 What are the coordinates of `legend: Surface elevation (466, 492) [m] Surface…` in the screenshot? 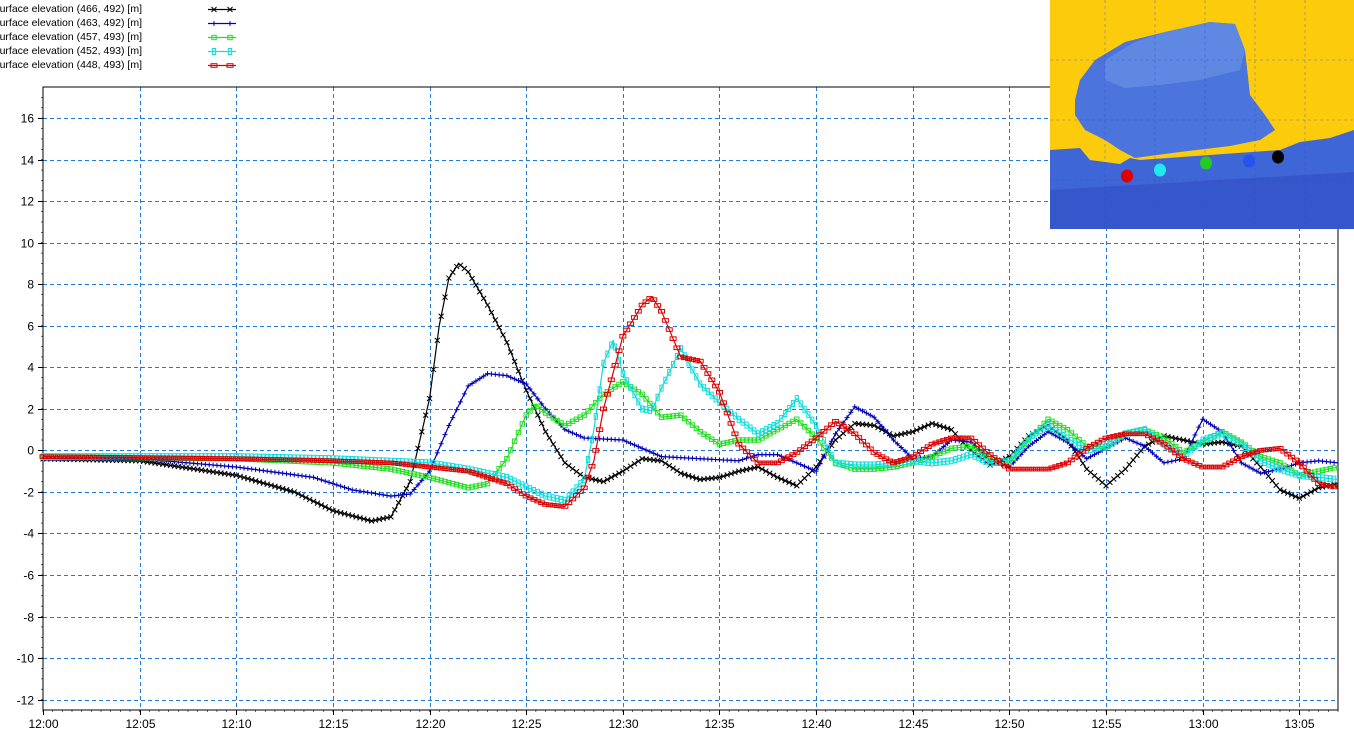 It's located at (130, 40).